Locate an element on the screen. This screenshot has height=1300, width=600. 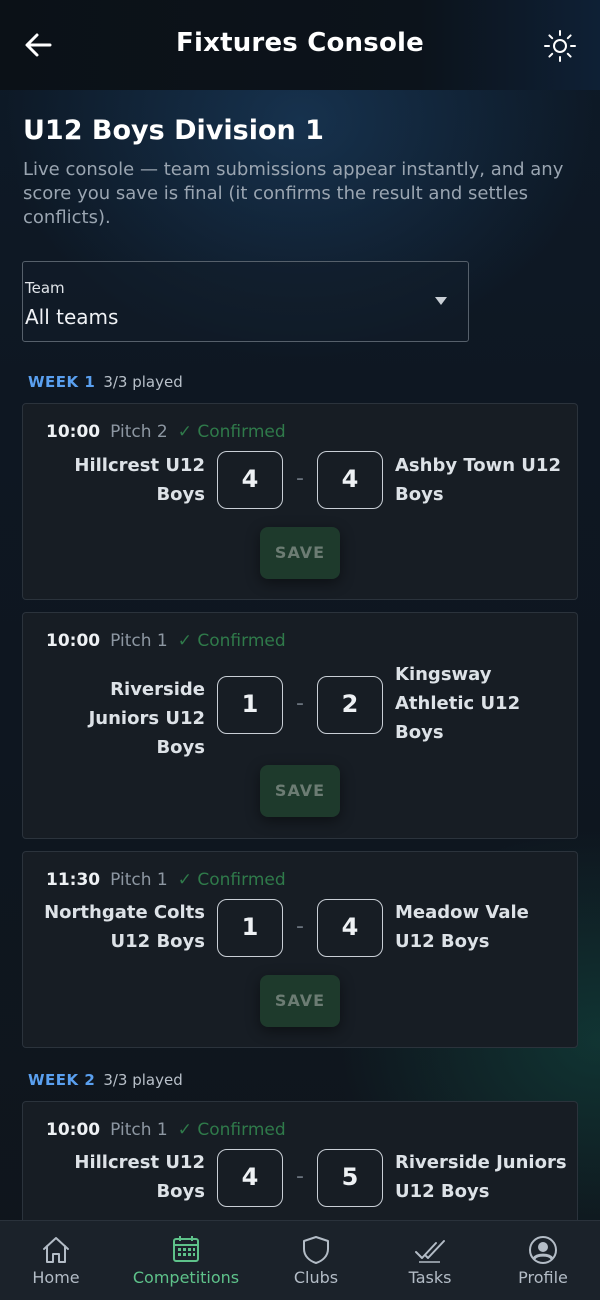
nav-profile: Profile is located at coordinates (543, 1260).